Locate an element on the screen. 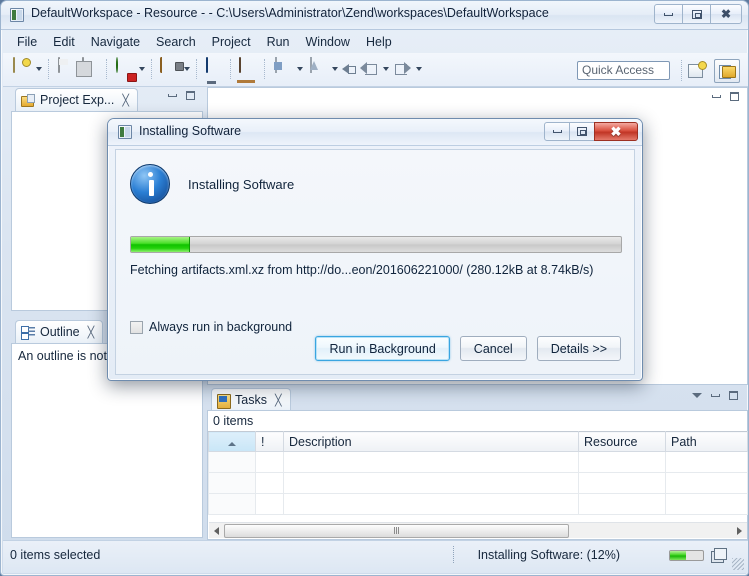 Image resolution: width=749 pixels, height=576 pixels. project-explorer-tabstrip: Project Exp... ╳ is located at coordinates (104, 99).